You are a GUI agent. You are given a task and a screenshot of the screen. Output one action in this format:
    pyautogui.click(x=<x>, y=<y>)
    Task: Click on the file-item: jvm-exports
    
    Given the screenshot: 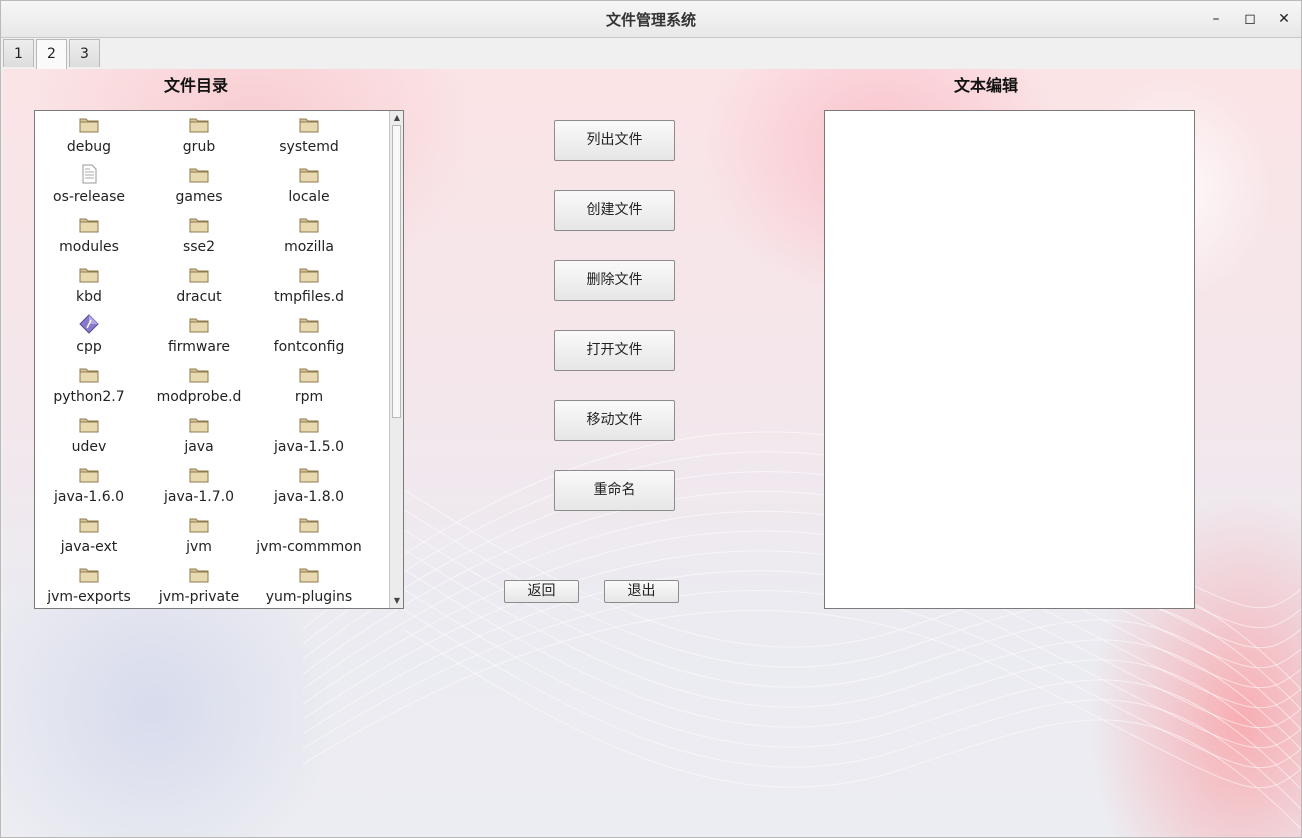 What is the action you would take?
    pyautogui.click(x=89, y=584)
    